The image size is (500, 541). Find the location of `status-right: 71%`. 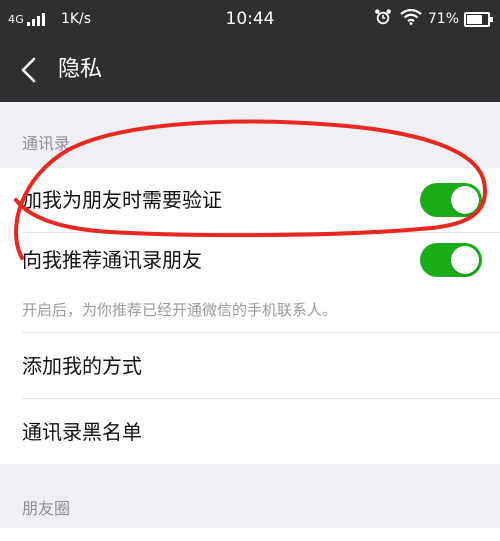

status-right: 71% is located at coordinates (433, 19).